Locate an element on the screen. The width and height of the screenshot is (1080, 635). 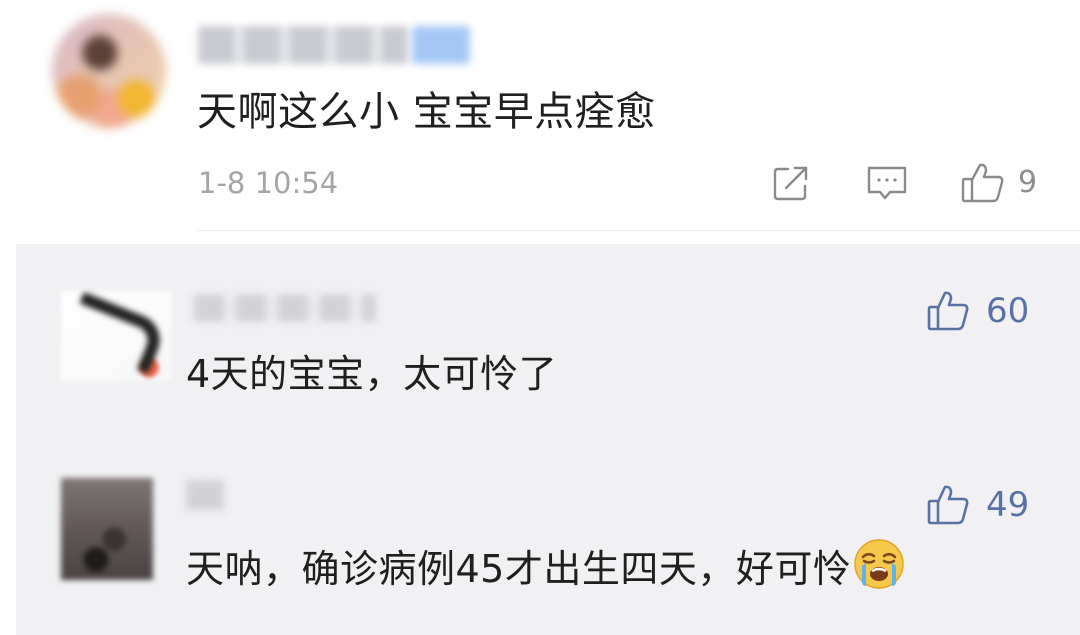
crying-face-emoji is located at coordinates (879, 564).